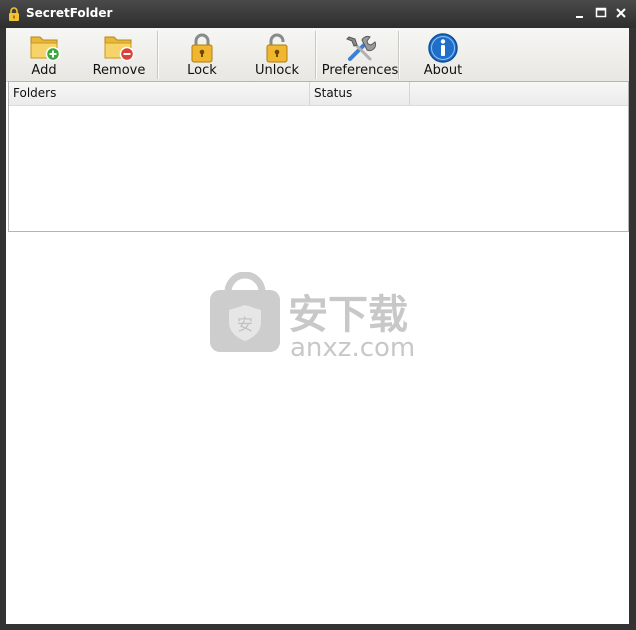 The height and width of the screenshot is (630, 636). I want to click on info-icon, so click(443, 48).